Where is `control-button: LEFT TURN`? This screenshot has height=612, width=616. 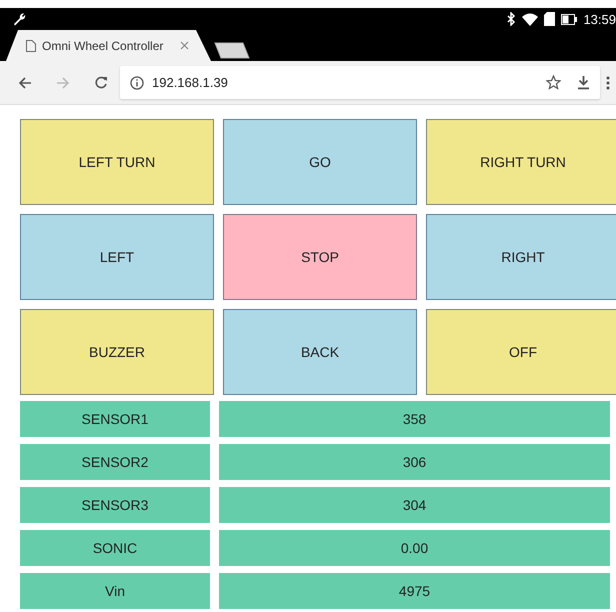 control-button: LEFT TURN is located at coordinates (117, 162).